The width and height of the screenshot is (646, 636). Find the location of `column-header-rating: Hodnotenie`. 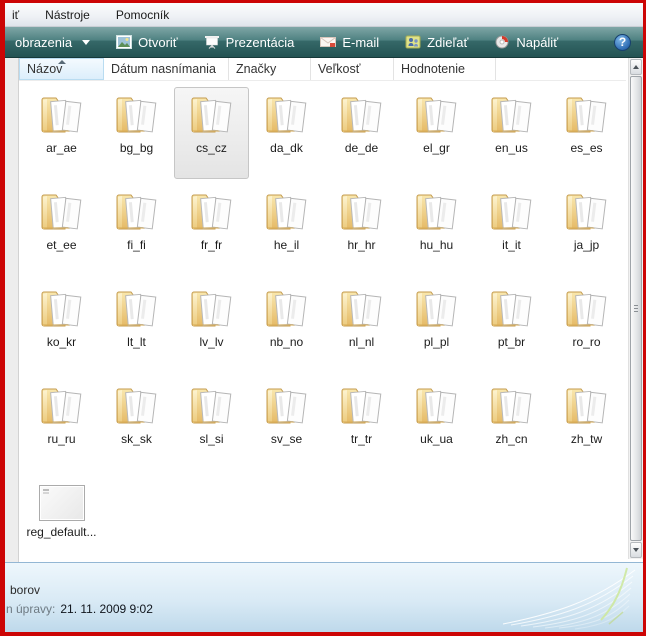

column-header-rating: Hodnotenie is located at coordinates (445, 69).